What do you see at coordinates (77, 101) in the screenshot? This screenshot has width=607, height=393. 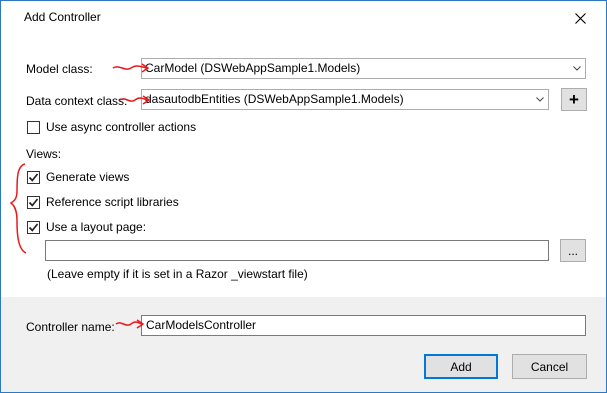 I see `data-context-label: Data context class:` at bounding box center [77, 101].